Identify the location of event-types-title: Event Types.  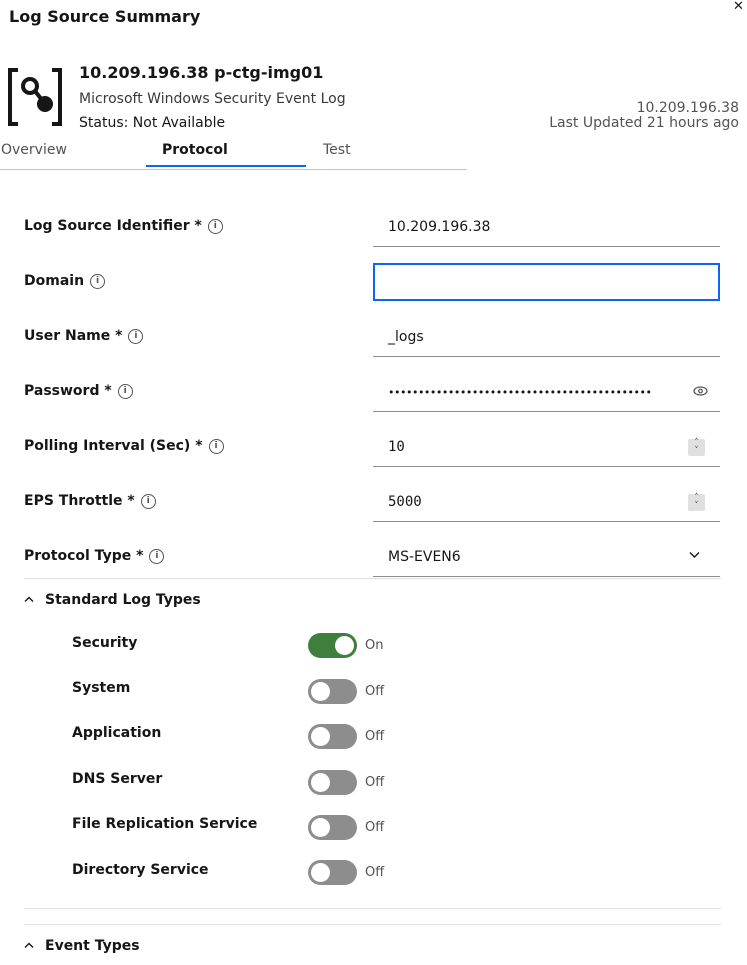
(92, 946).